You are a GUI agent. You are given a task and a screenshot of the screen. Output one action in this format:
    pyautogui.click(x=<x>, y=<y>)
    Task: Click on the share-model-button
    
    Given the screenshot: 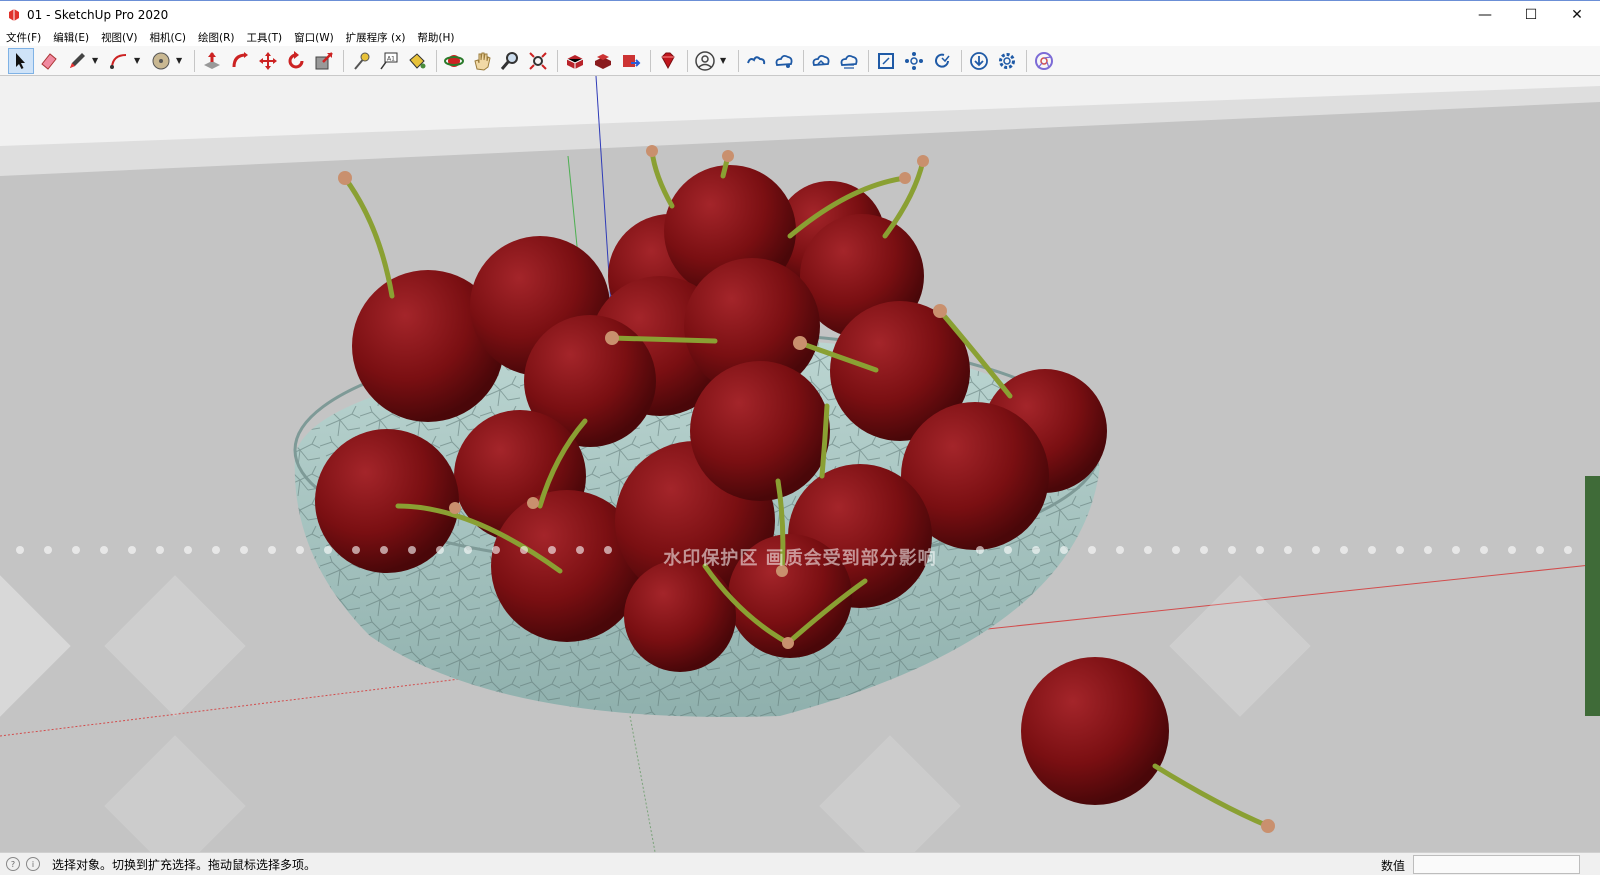 What is the action you would take?
    pyautogui.click(x=631, y=61)
    